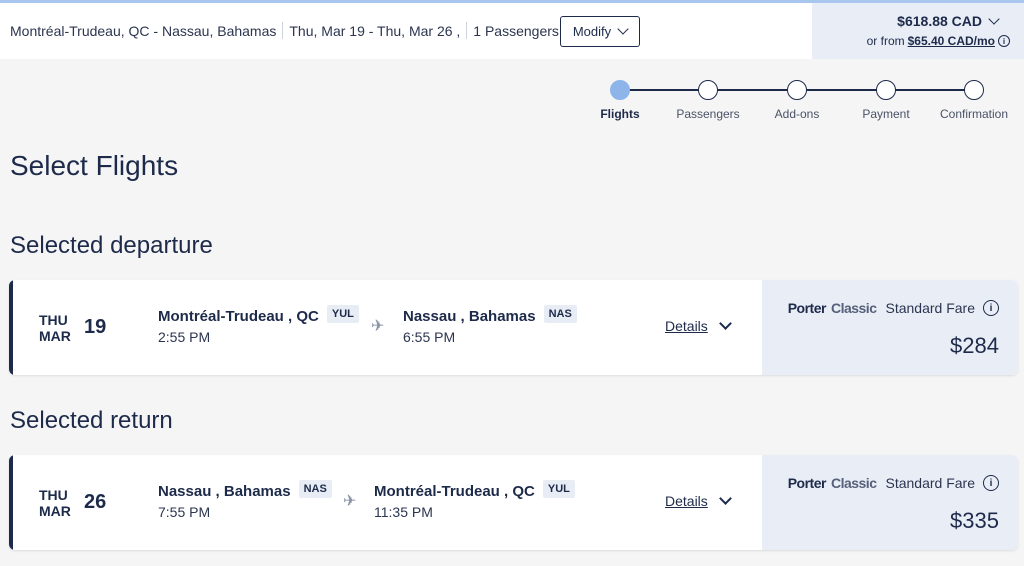  I want to click on fare-panel: Porter Classic Standard Fare i $284, so click(890, 327).